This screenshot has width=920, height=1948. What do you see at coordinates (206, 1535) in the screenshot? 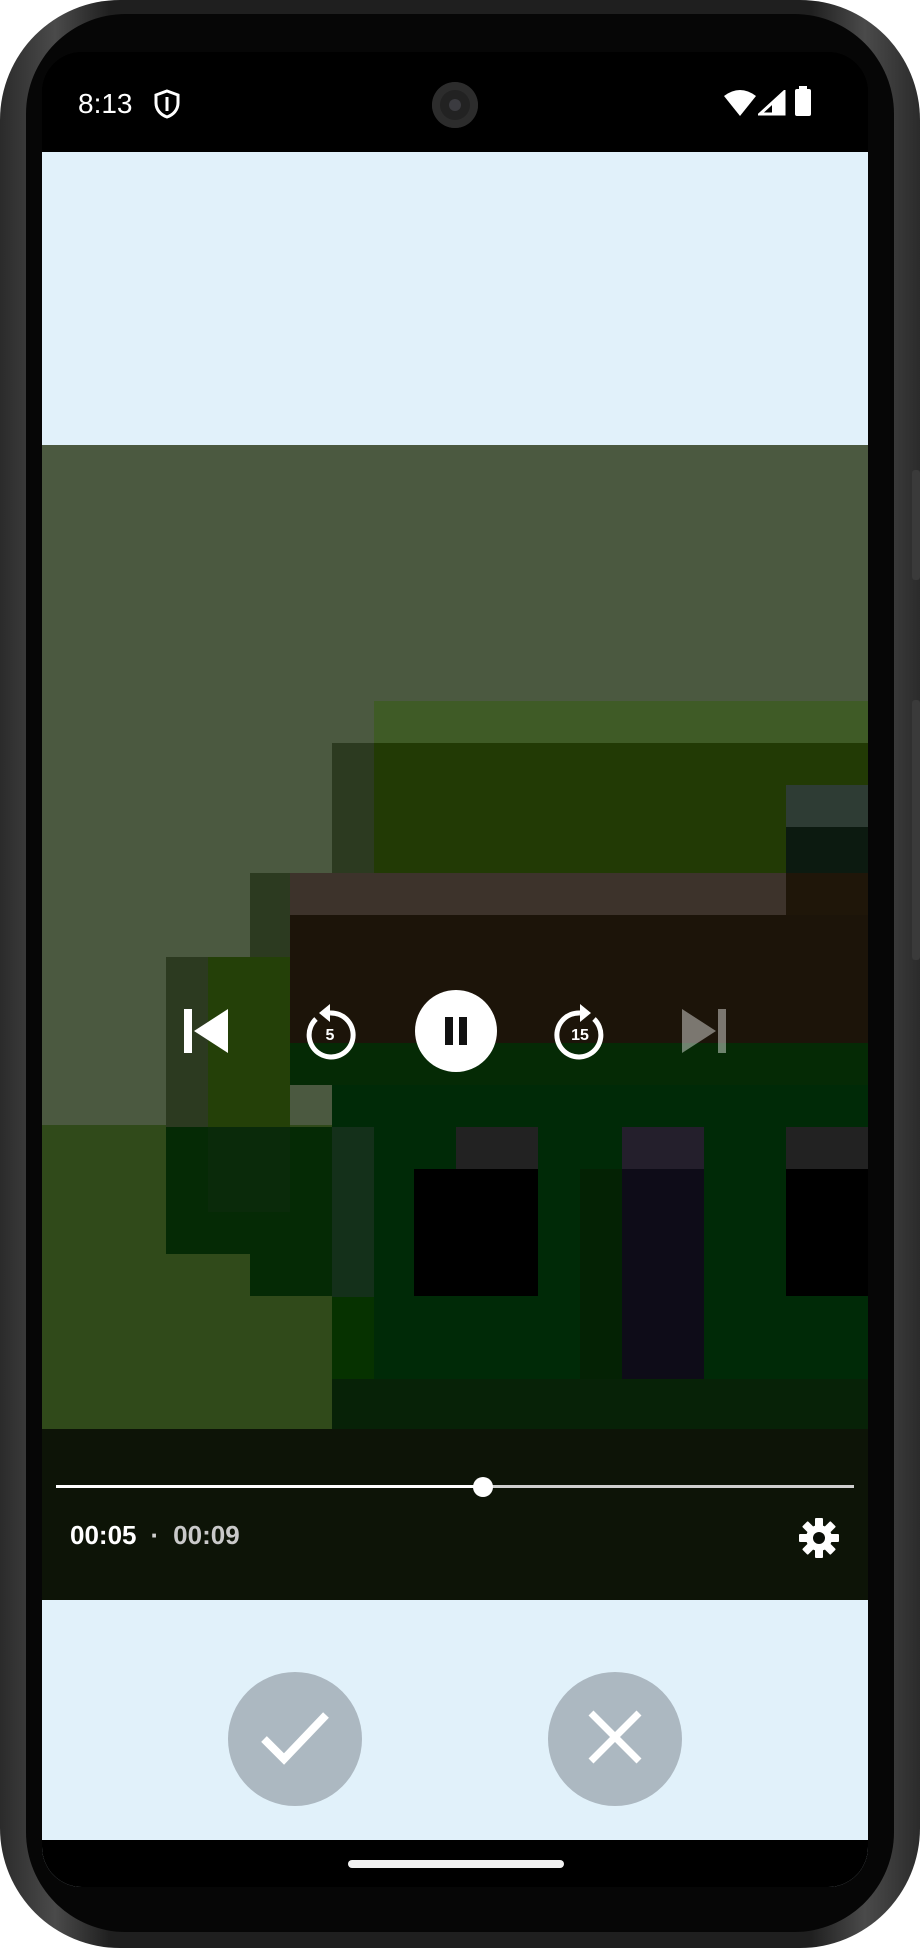
I see `duration: 00:09` at bounding box center [206, 1535].